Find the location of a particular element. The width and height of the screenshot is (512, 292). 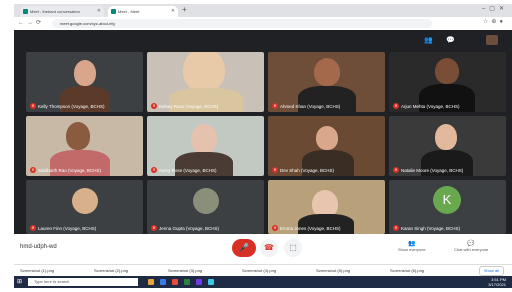

taskbar-search: Type here to search is located at coordinates (83, 282).